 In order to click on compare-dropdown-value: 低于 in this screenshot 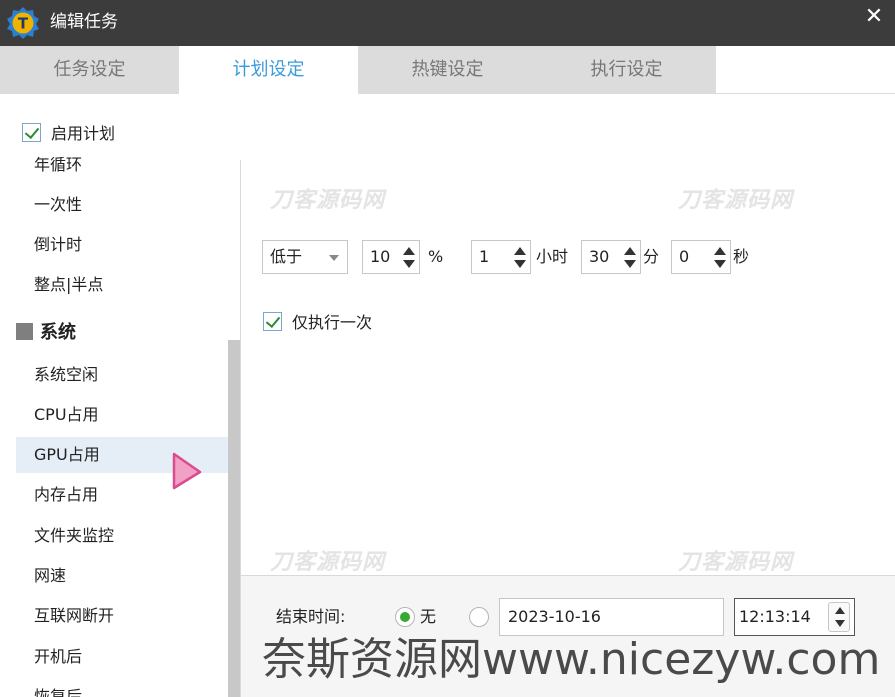, I will do `click(286, 256)`.